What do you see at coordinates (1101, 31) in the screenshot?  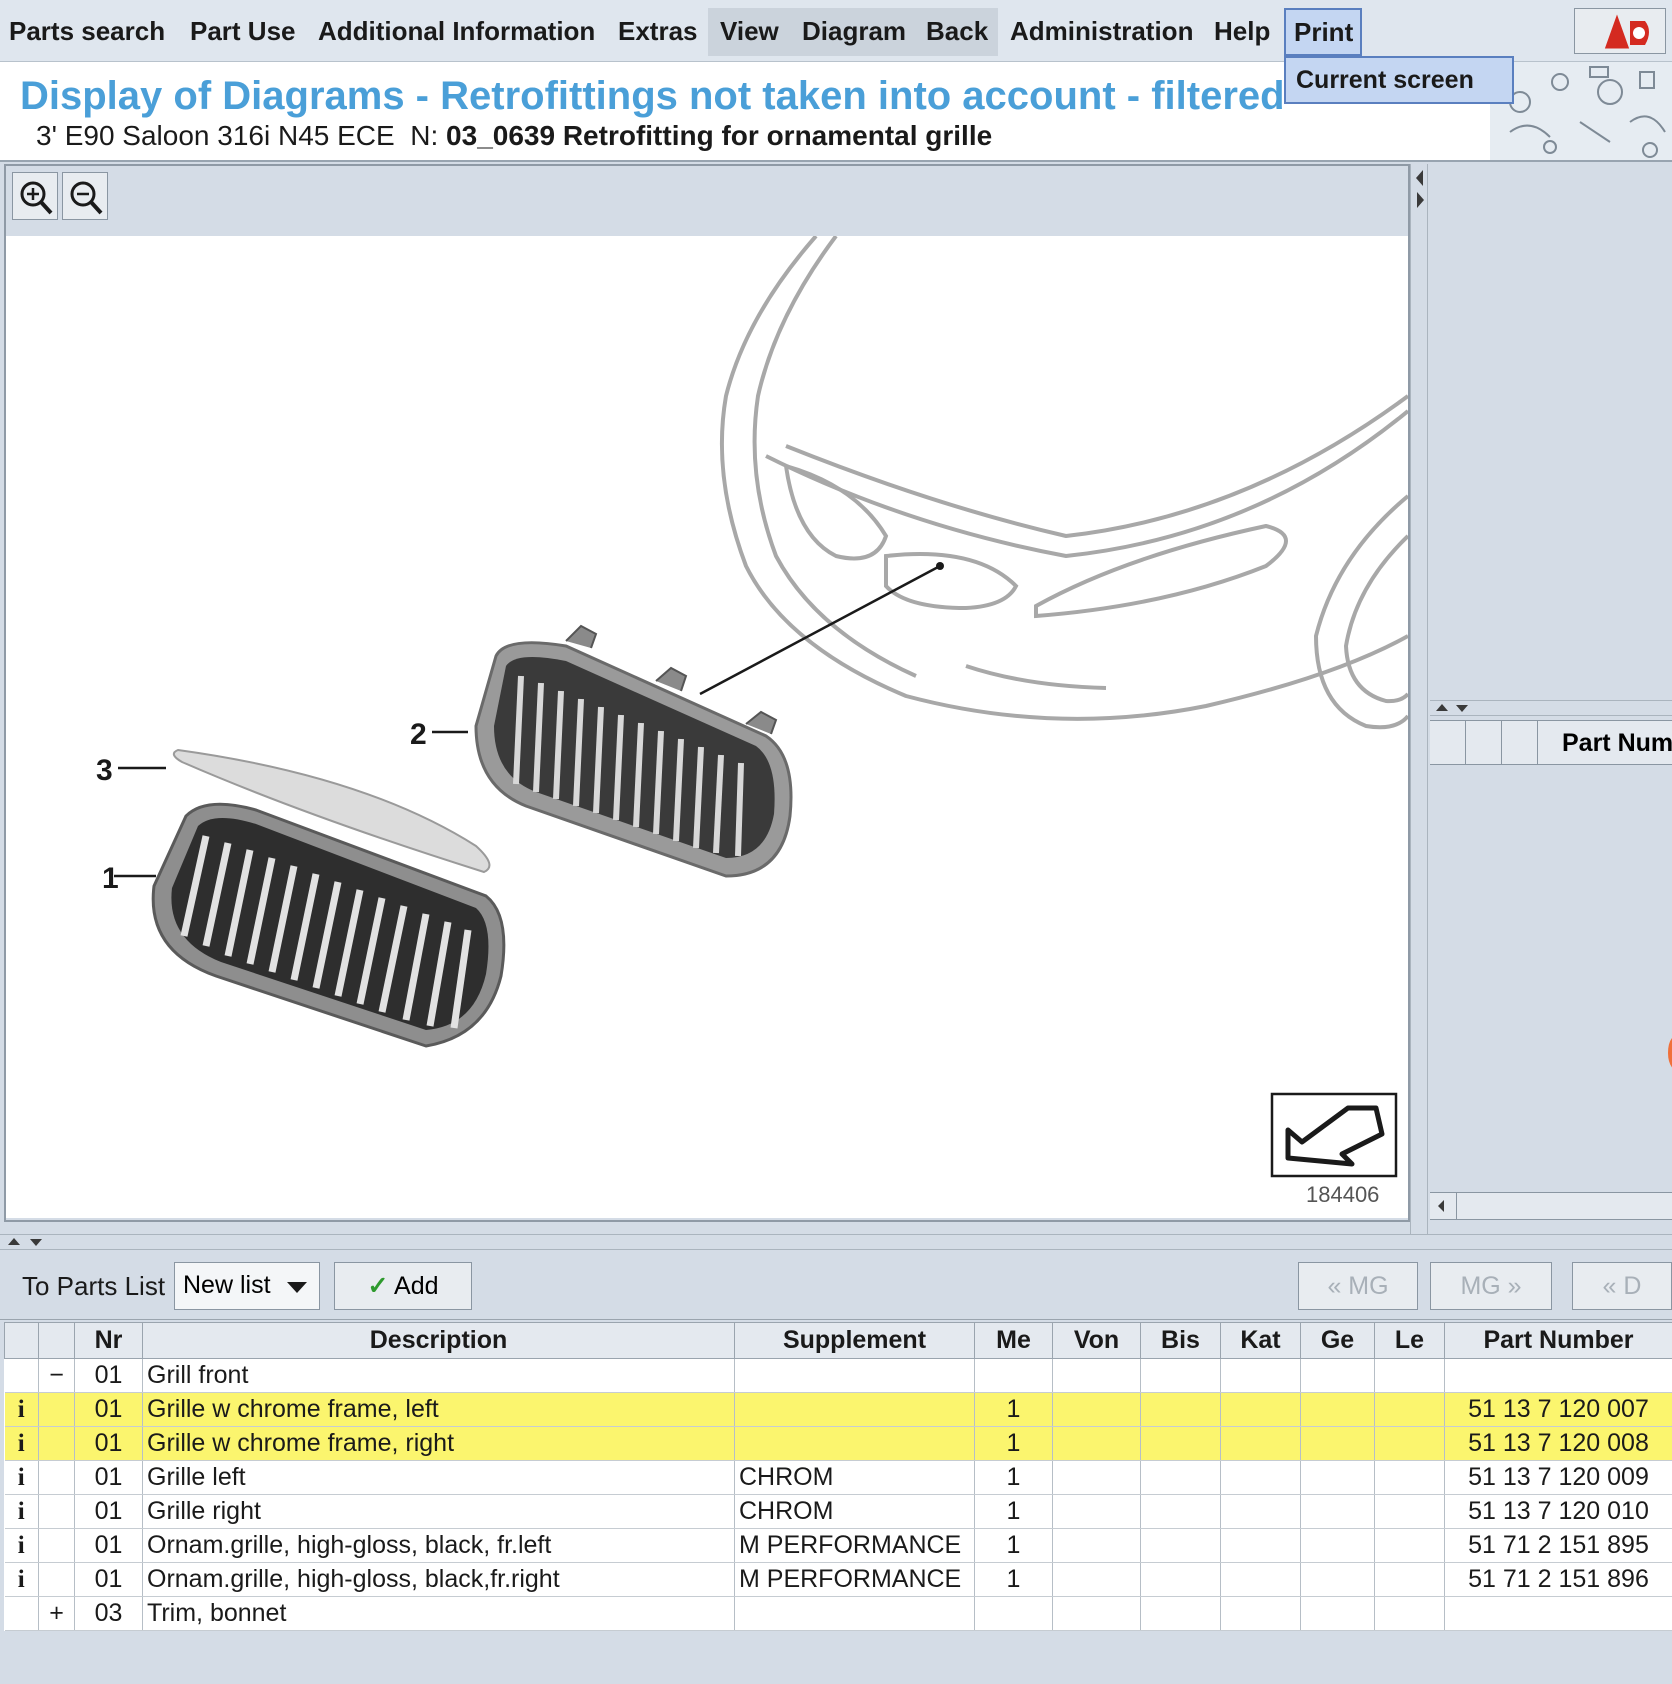 I see `menu-administration: Administration` at bounding box center [1101, 31].